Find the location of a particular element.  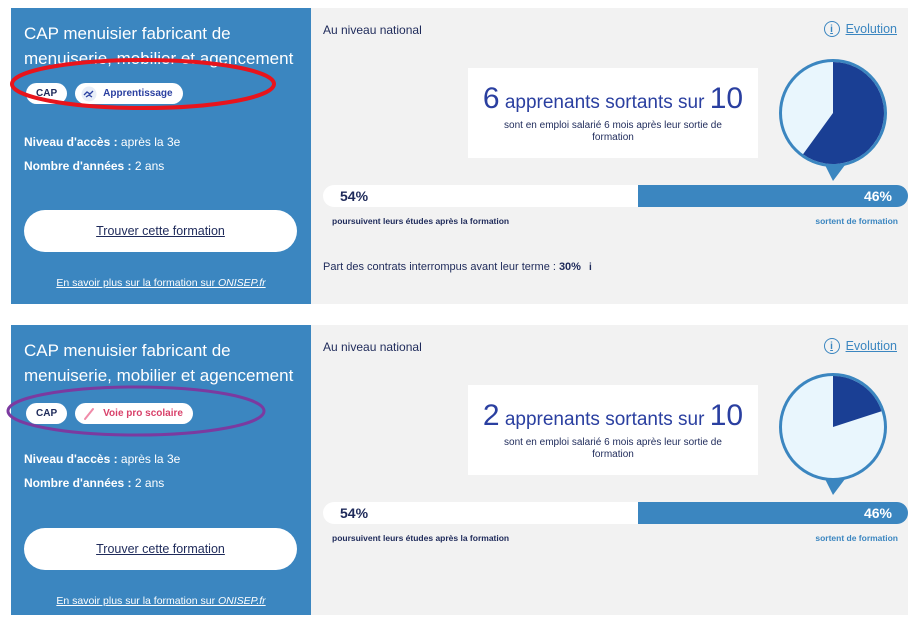

contracts-value: 30% is located at coordinates (569, 267).